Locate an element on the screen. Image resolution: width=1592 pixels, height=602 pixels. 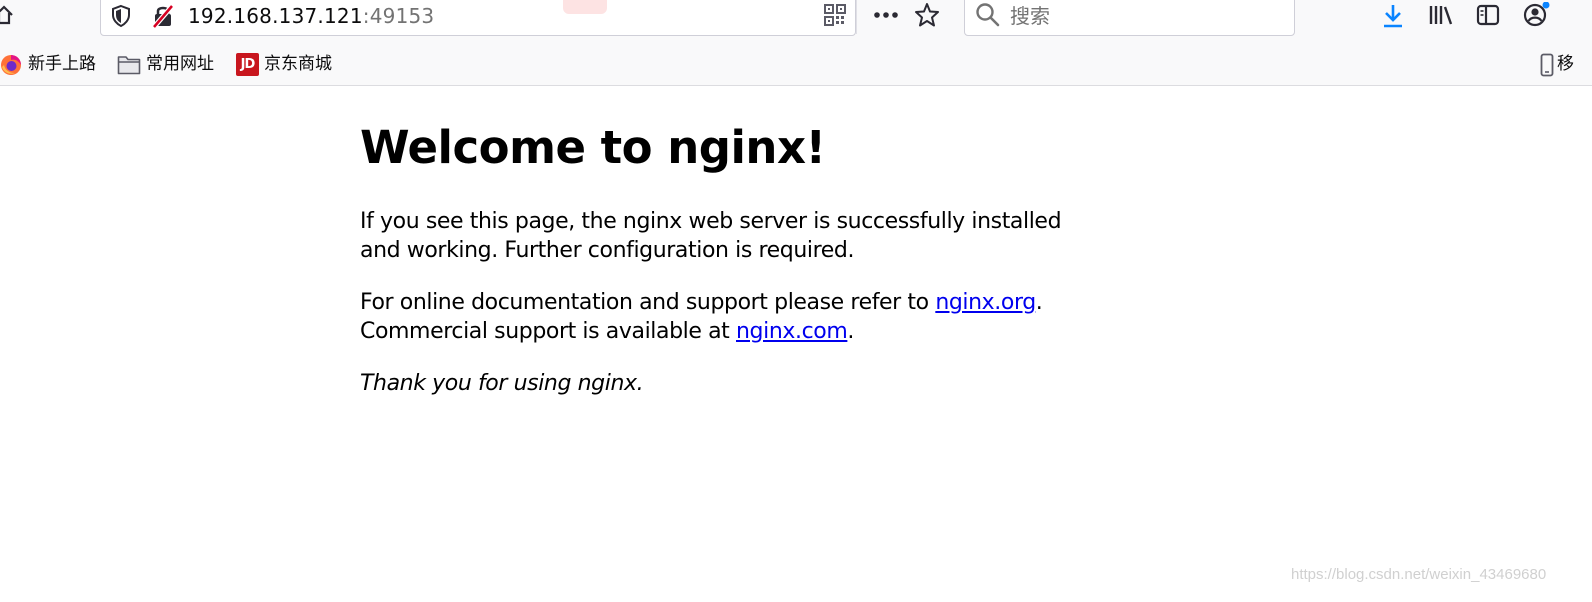
thanks-text: Thank you for using nginx. is located at coordinates (502, 383).